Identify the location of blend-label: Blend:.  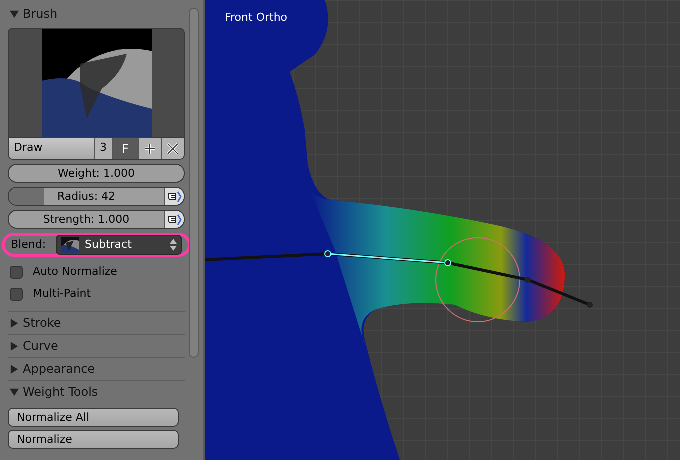
(28, 244).